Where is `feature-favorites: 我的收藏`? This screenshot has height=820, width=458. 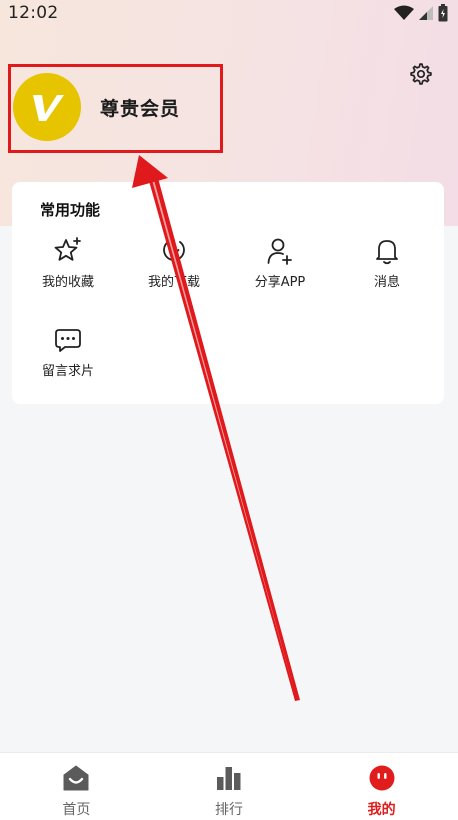 feature-favorites: 我的收藏 is located at coordinates (68, 266).